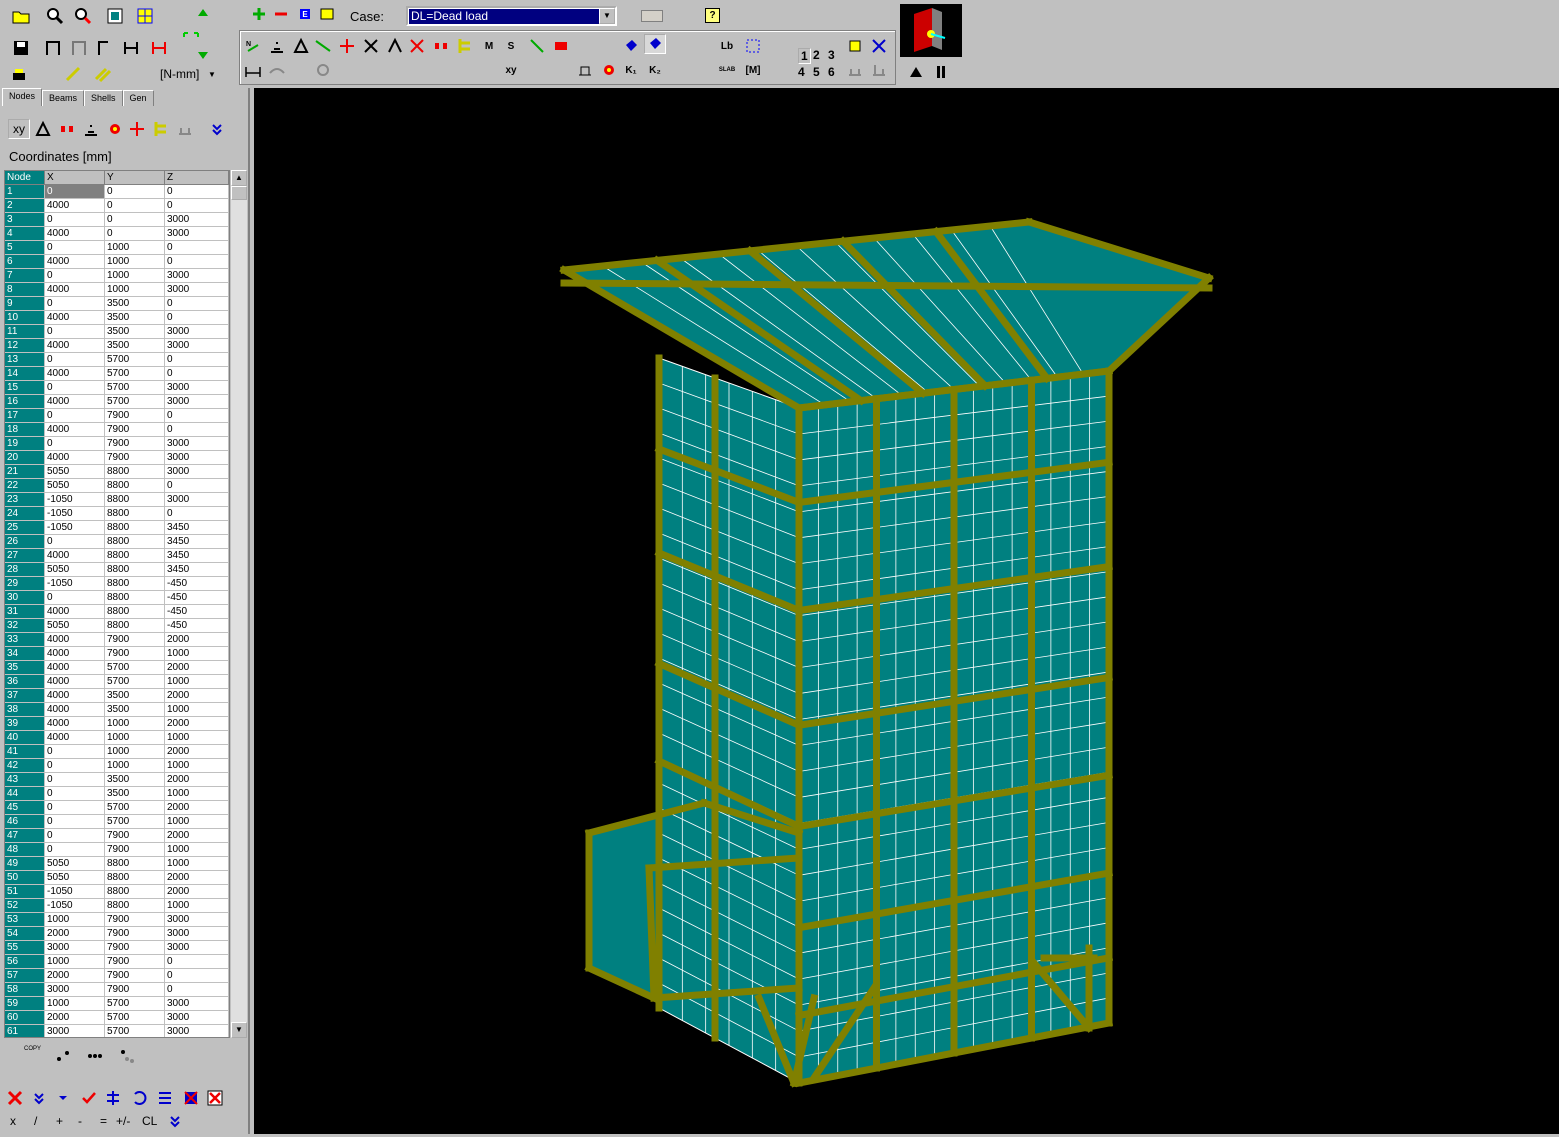 This screenshot has height=1137, width=1559. I want to click on node-cell: 59, so click(25, 1004).